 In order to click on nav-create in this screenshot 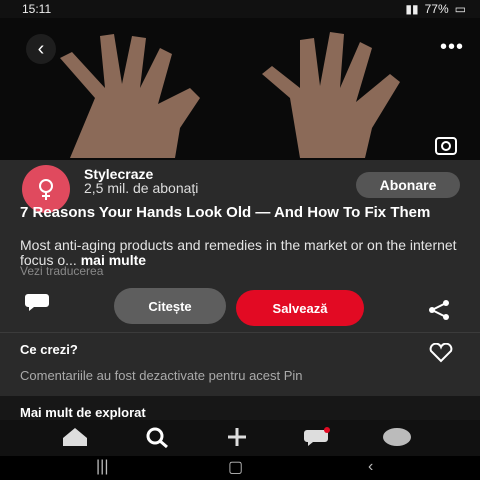, I will do `click(237, 437)`.